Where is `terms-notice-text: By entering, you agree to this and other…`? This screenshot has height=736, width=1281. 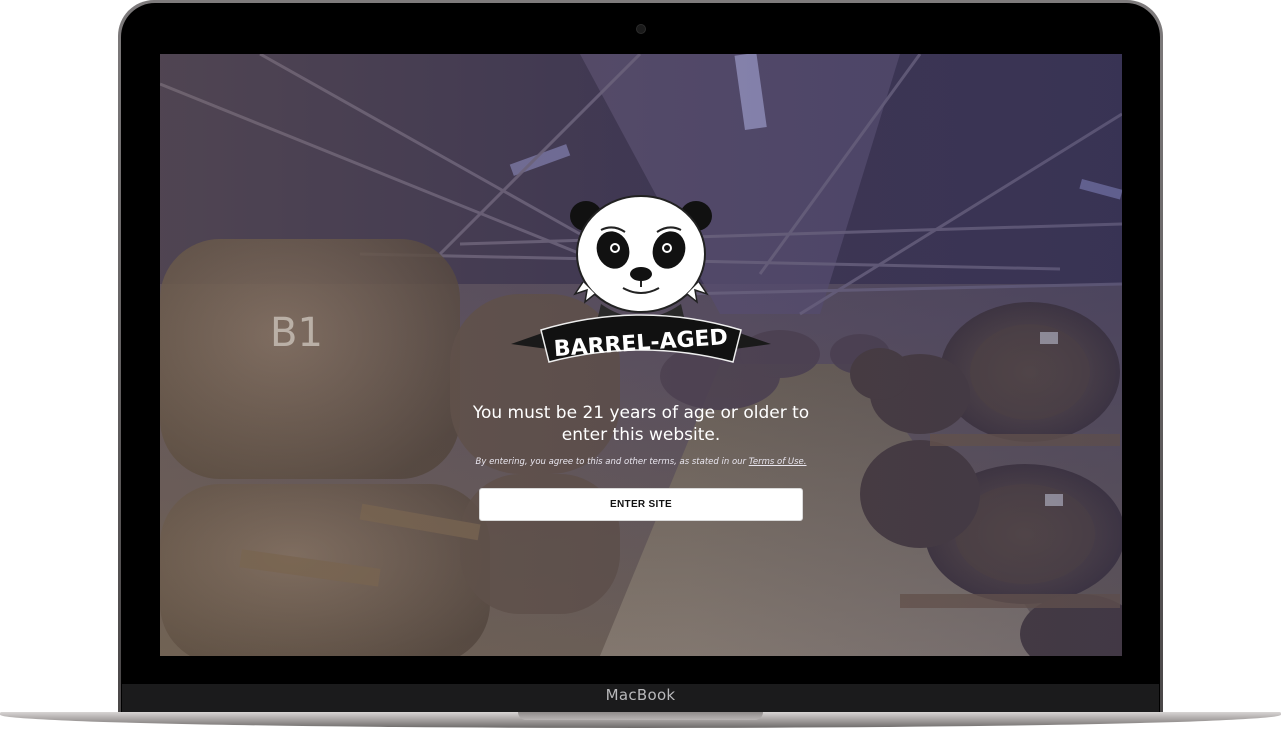 terms-notice-text: By entering, you agree to this and other… is located at coordinates (611, 462).